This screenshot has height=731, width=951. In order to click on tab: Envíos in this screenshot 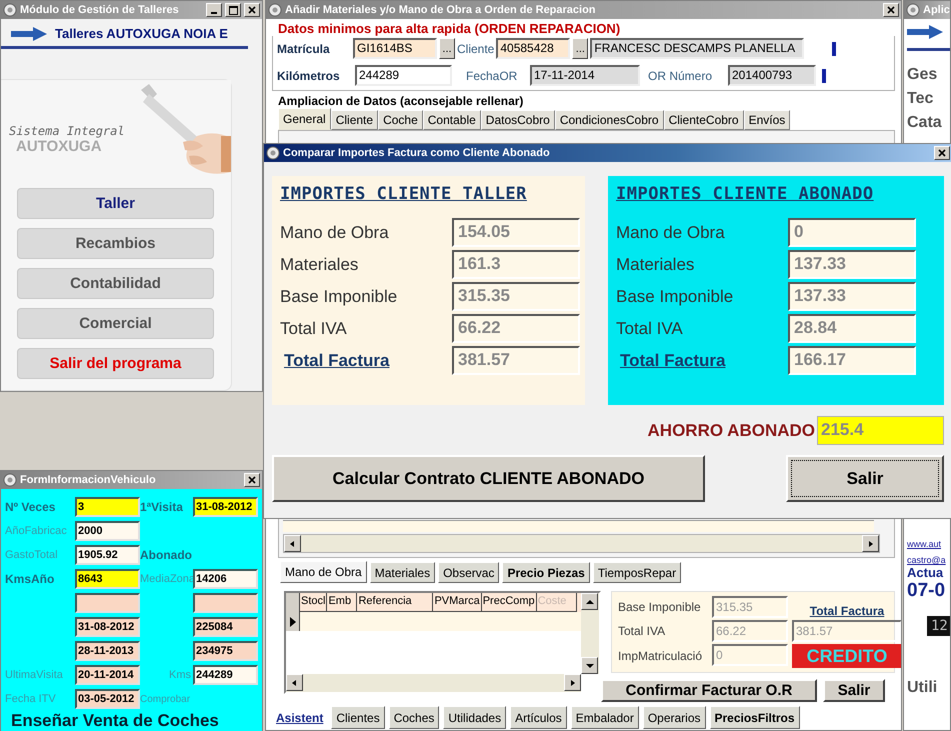, I will do `click(767, 120)`.